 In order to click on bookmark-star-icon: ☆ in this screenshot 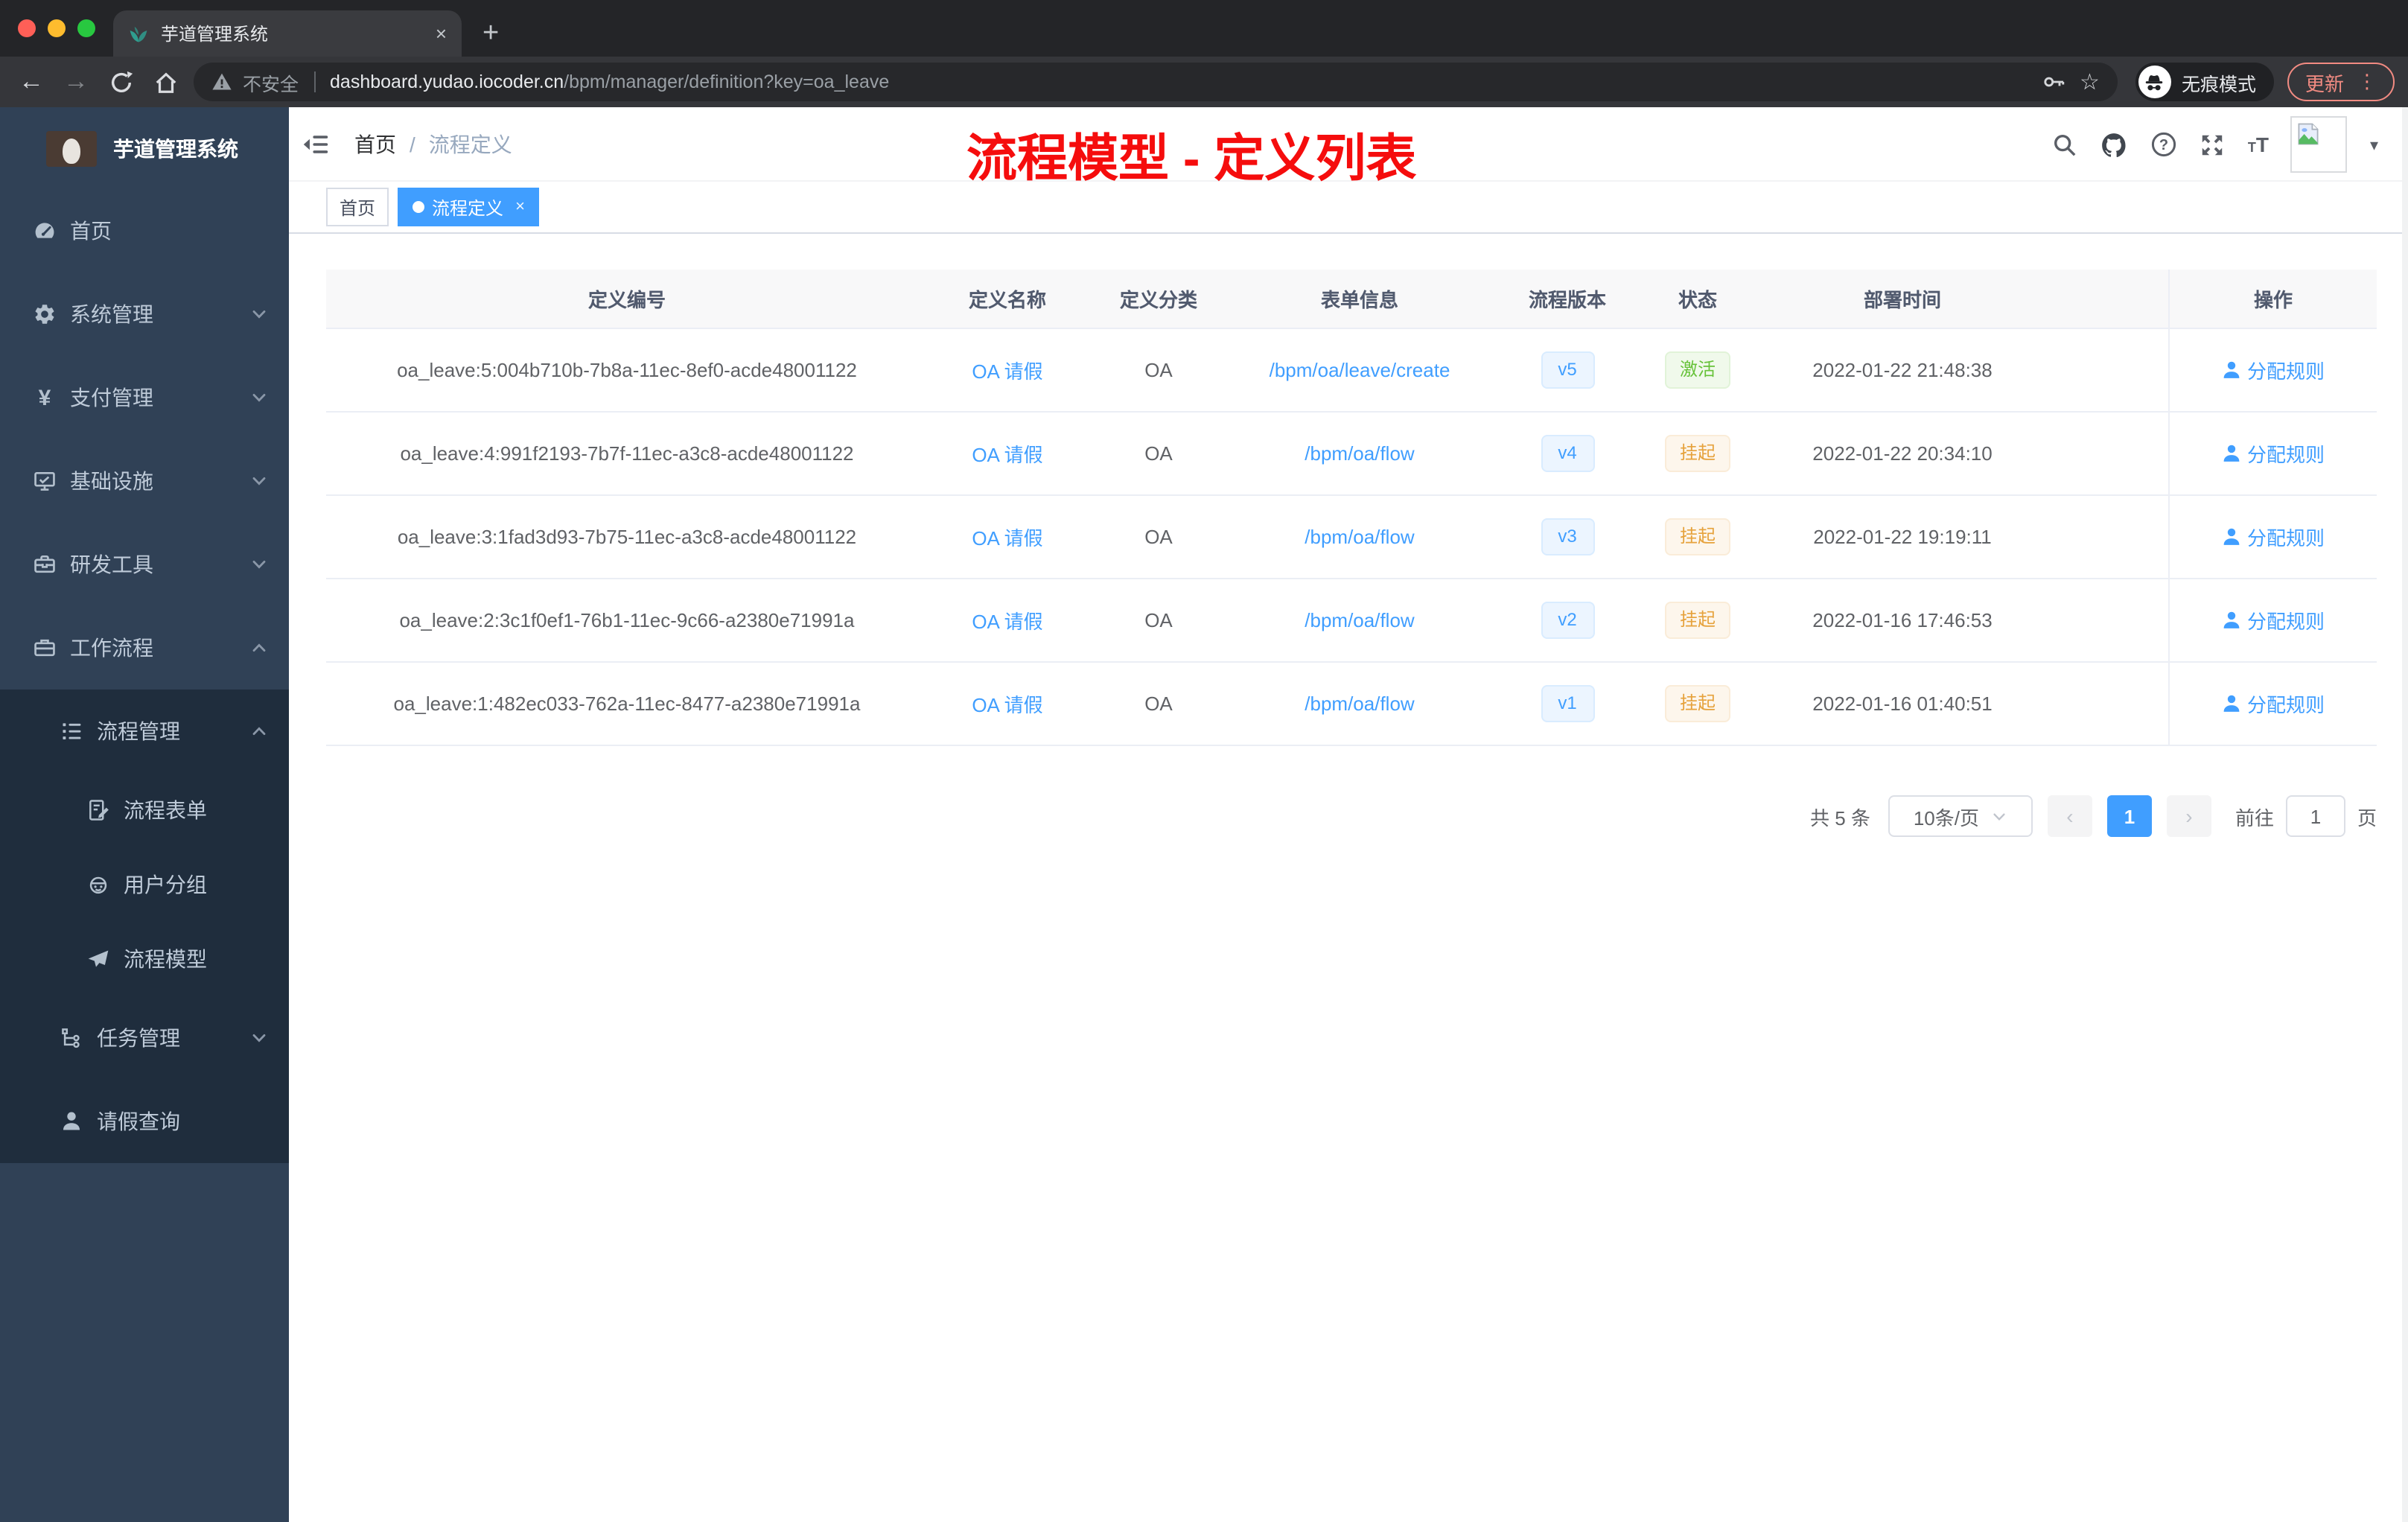, I will do `click(2090, 82)`.